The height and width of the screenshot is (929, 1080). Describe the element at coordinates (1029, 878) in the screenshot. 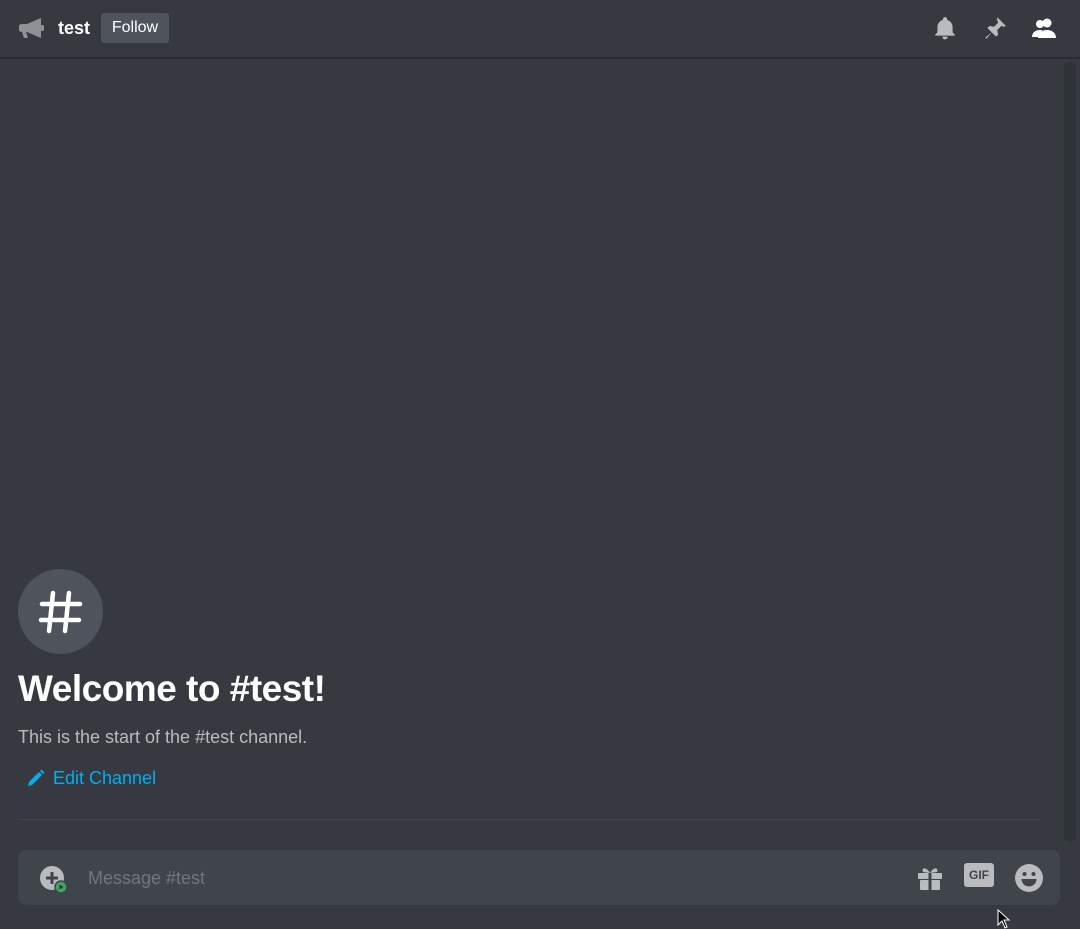

I see `emoji-icon` at that location.